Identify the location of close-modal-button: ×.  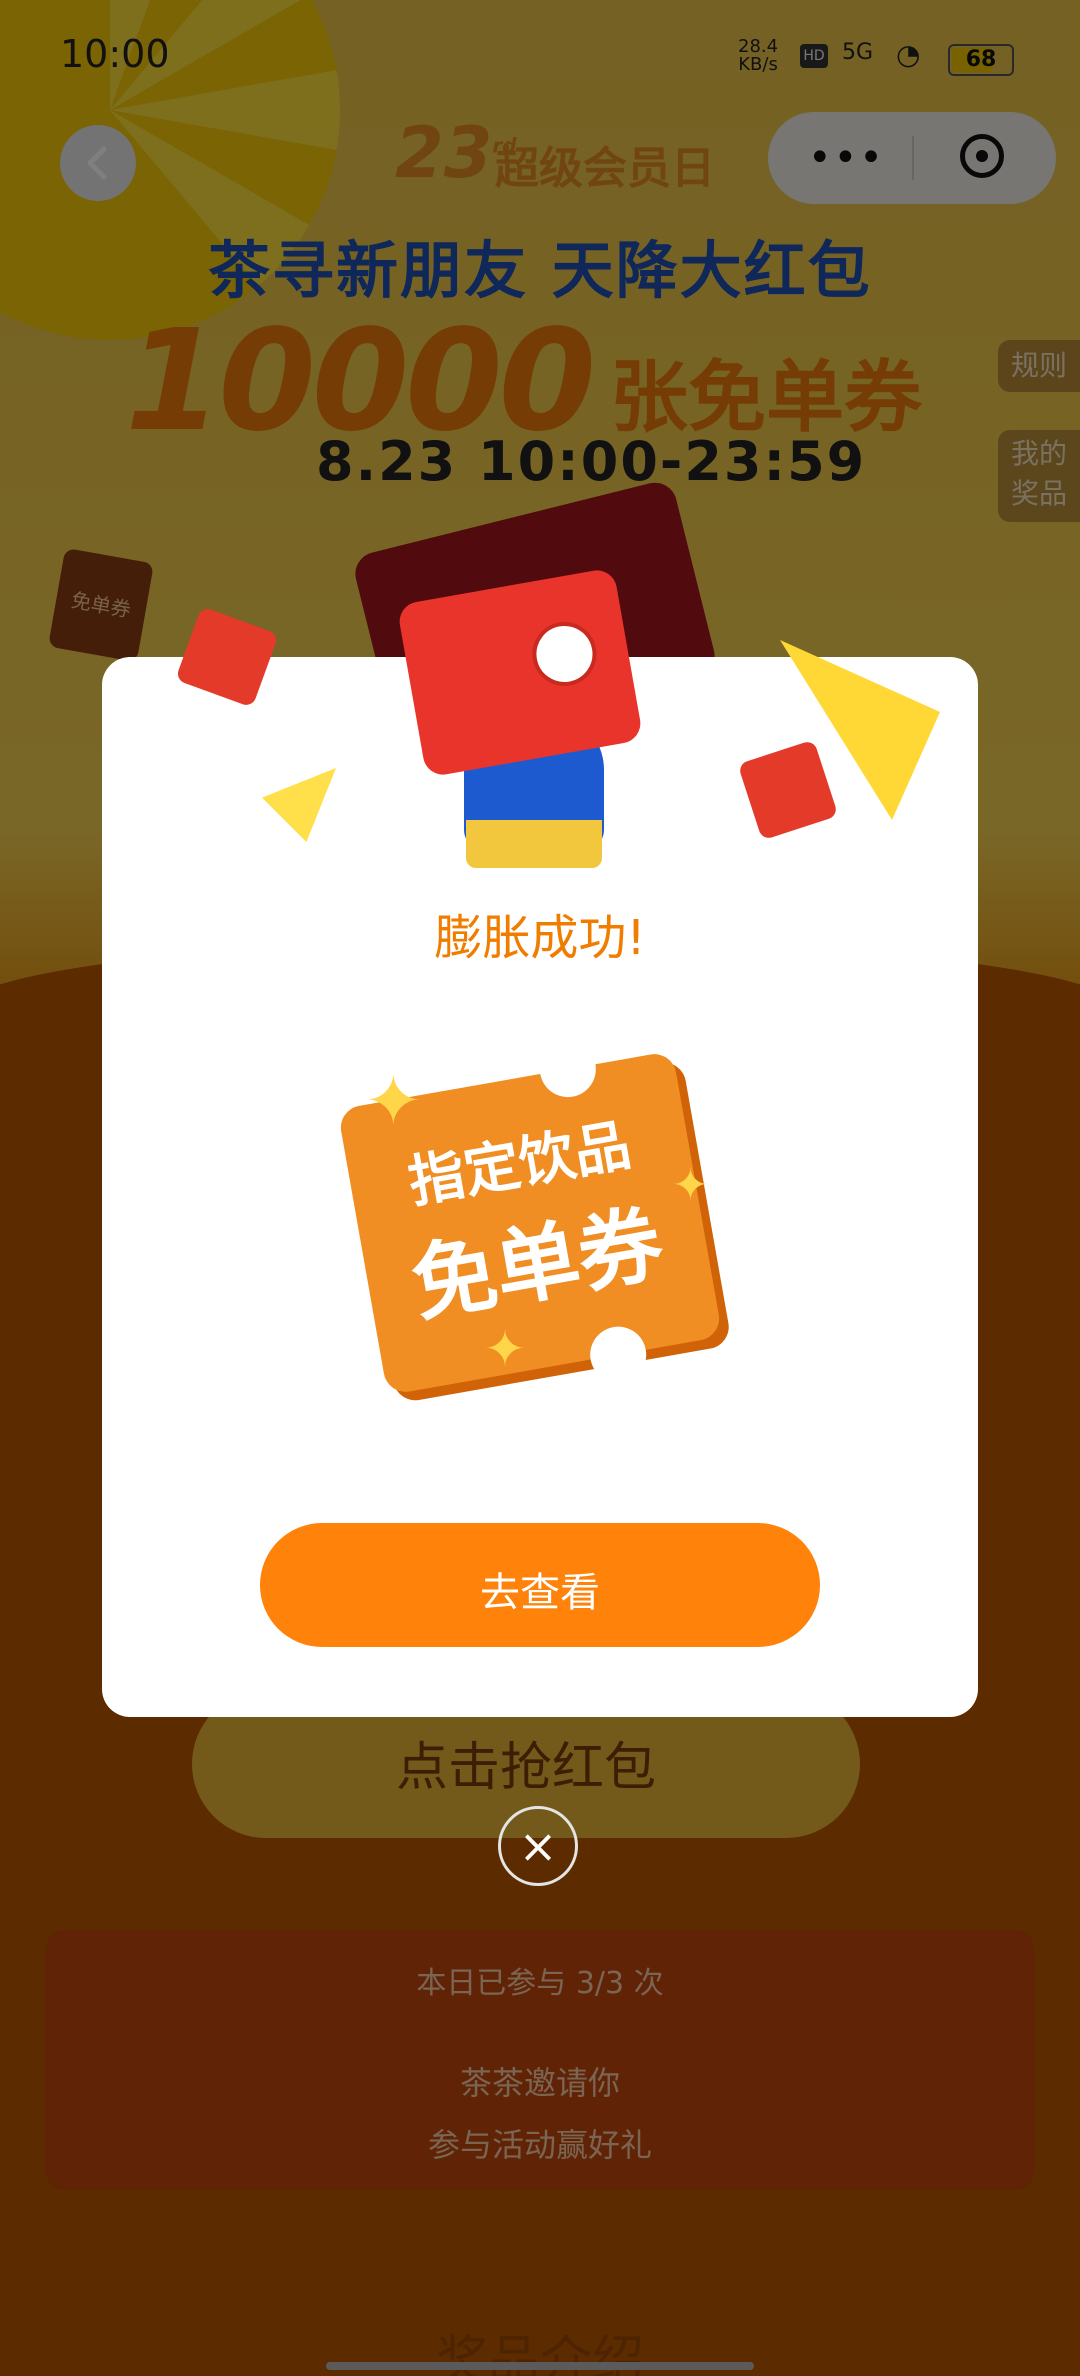
(538, 1846).